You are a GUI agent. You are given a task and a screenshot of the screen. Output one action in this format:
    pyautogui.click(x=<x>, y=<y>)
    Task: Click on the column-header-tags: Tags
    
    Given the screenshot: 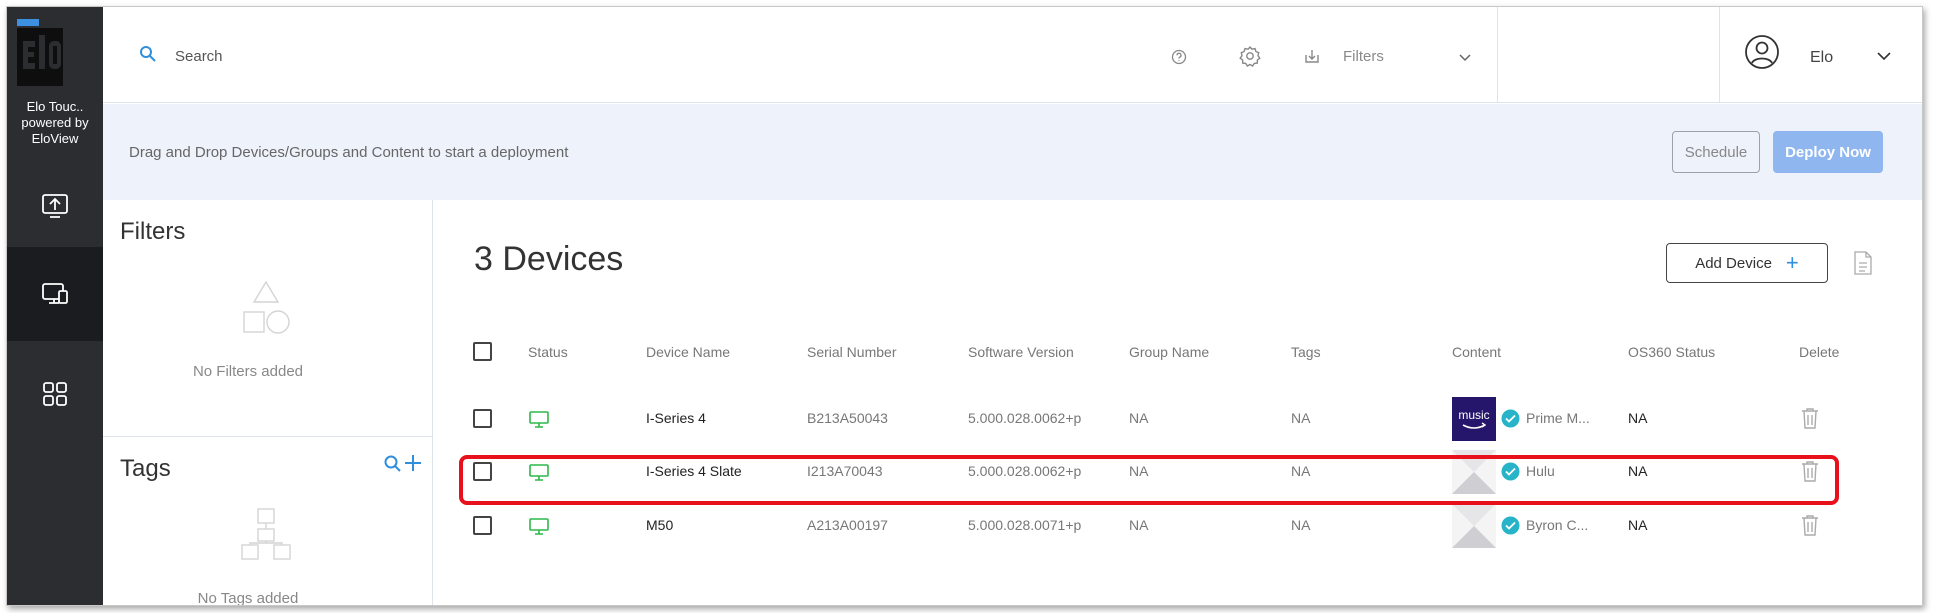 What is the action you would take?
    pyautogui.click(x=1306, y=352)
    